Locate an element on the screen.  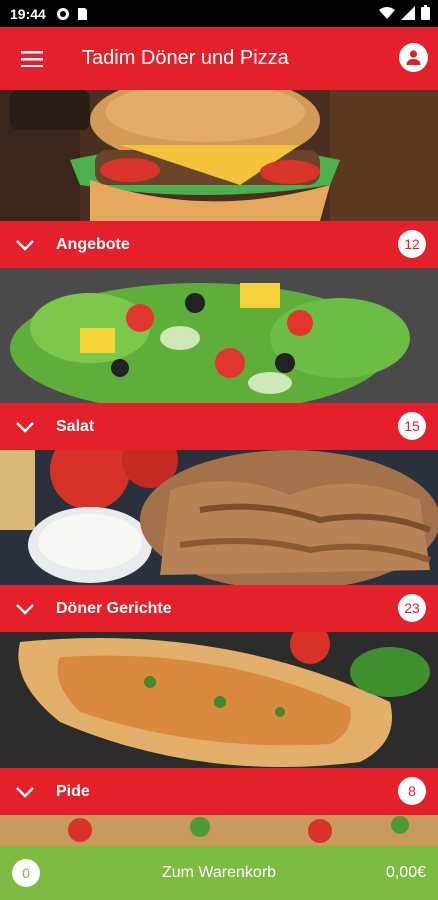
category-header-angebote: Angebote 12 is located at coordinates (219, 244).